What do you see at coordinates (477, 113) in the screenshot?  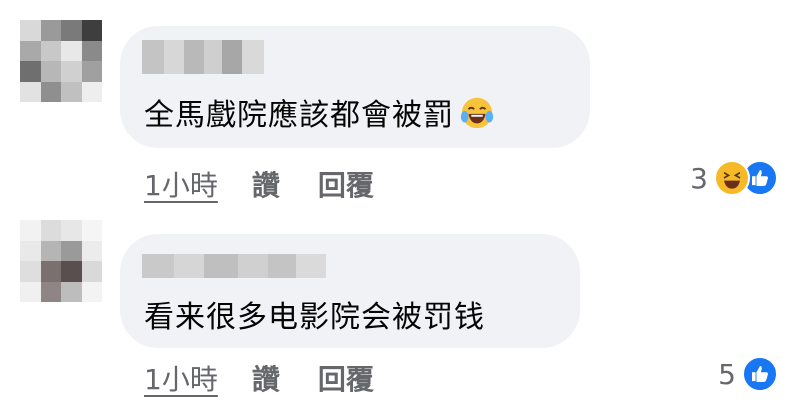 I see `laughing-tears-icon` at bounding box center [477, 113].